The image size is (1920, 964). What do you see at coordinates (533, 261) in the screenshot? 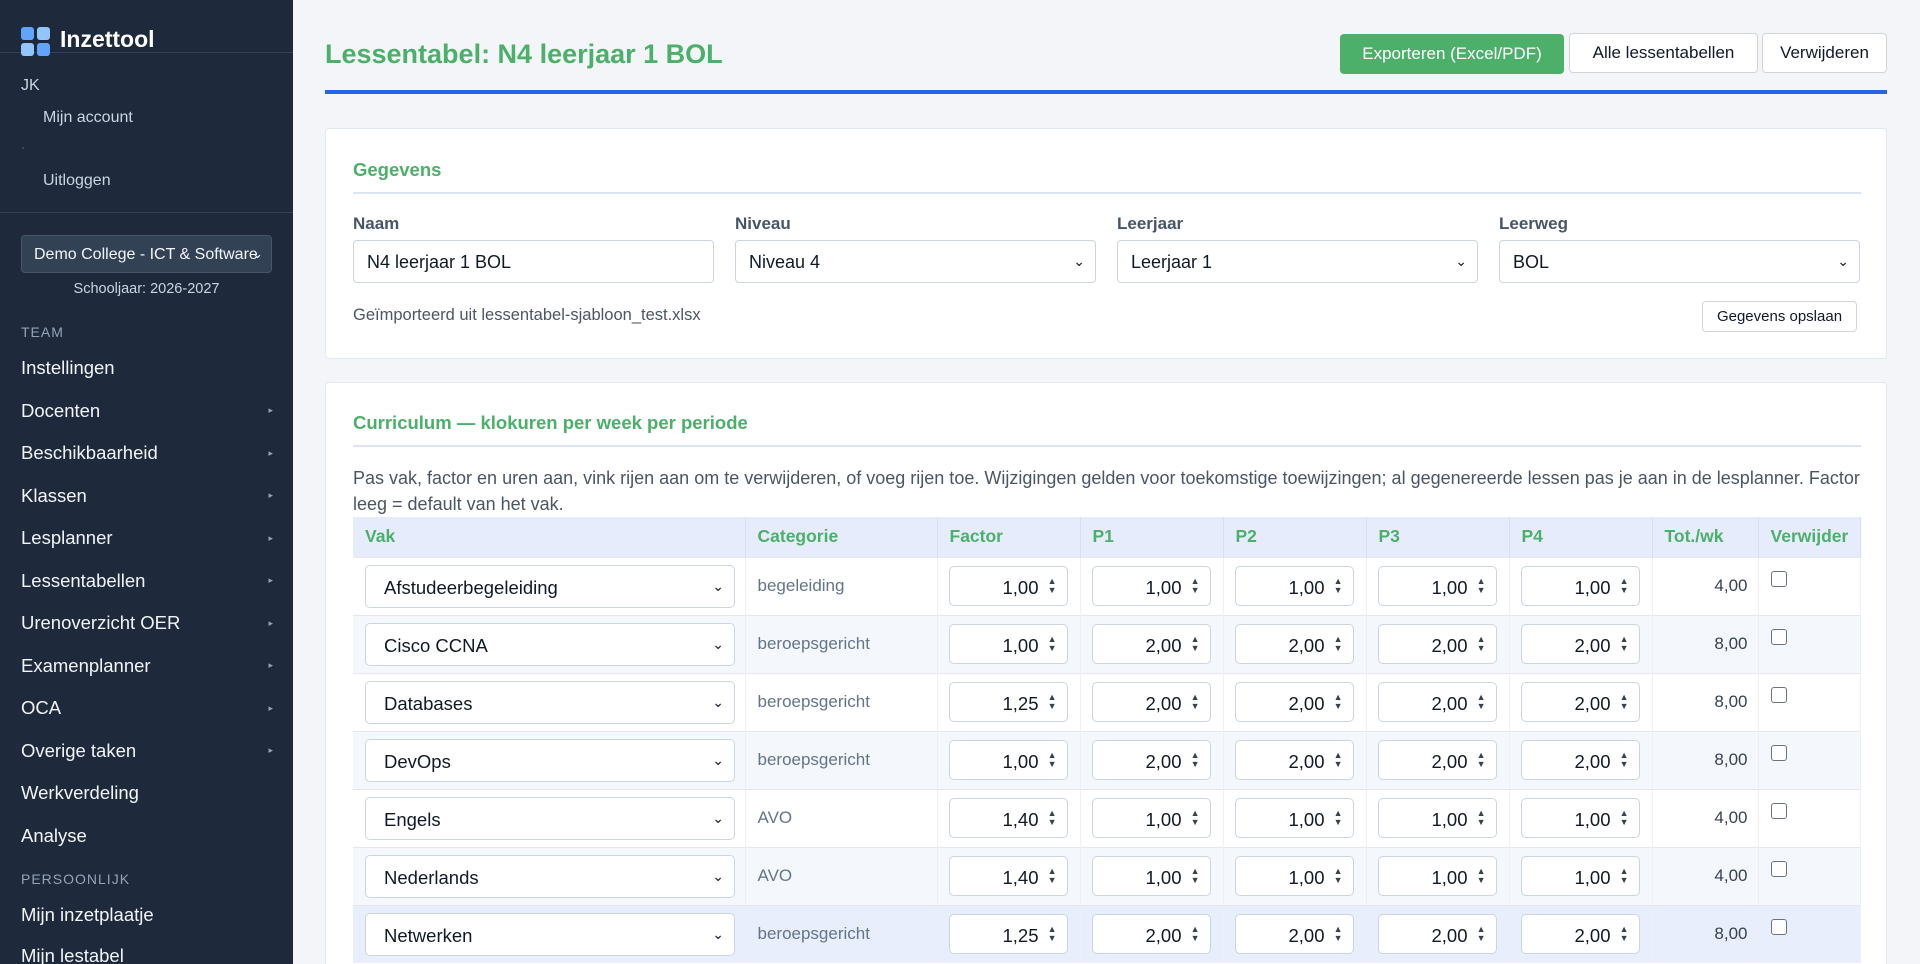
I see `name-input: N4 leerjaar 1 BOL` at bounding box center [533, 261].